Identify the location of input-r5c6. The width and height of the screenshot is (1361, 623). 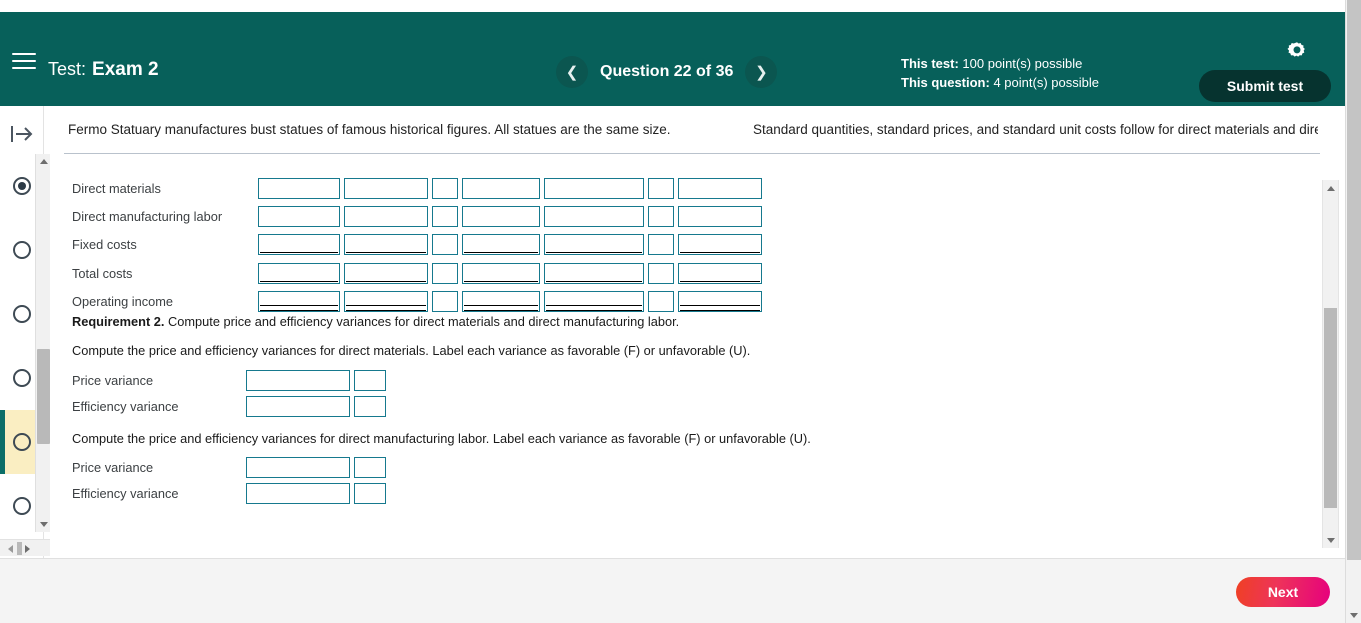
(661, 302).